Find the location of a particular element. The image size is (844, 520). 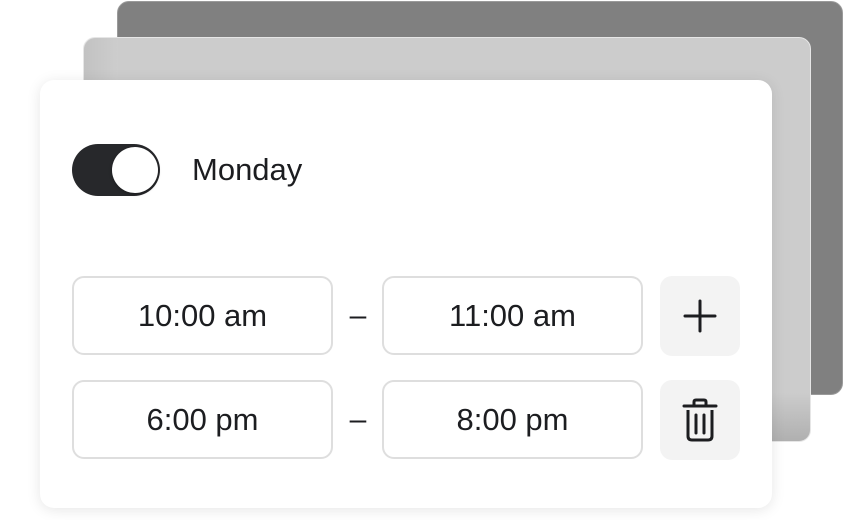

trash-icon is located at coordinates (700, 420).